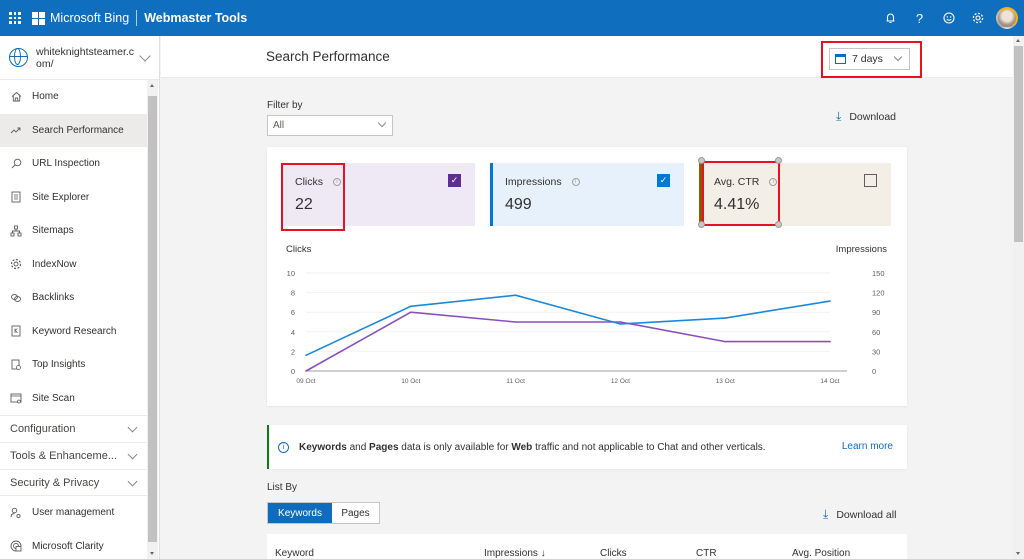 The width and height of the screenshot is (1024, 559). What do you see at coordinates (873, 116) in the screenshot?
I see `download-label: Download` at bounding box center [873, 116].